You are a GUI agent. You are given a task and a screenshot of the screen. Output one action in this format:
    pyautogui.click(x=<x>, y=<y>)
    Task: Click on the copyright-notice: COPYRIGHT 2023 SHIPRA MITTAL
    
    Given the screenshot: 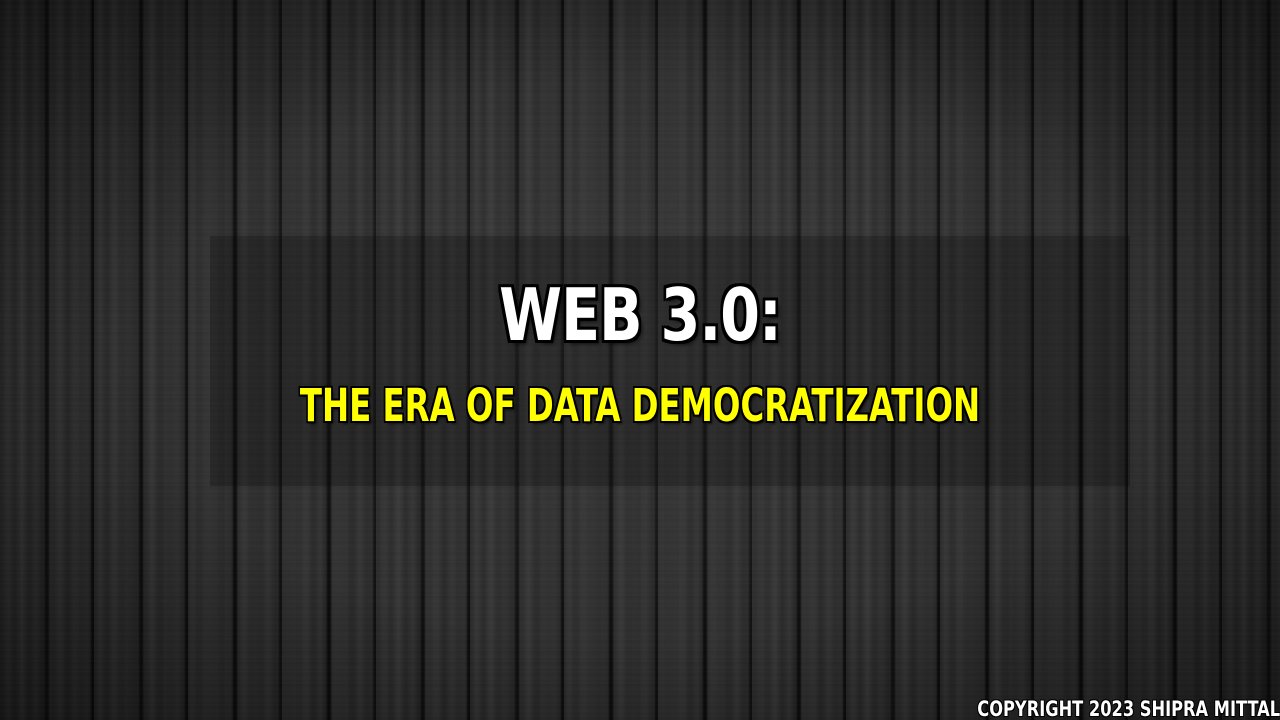 What is the action you would take?
    pyautogui.click(x=1128, y=708)
    